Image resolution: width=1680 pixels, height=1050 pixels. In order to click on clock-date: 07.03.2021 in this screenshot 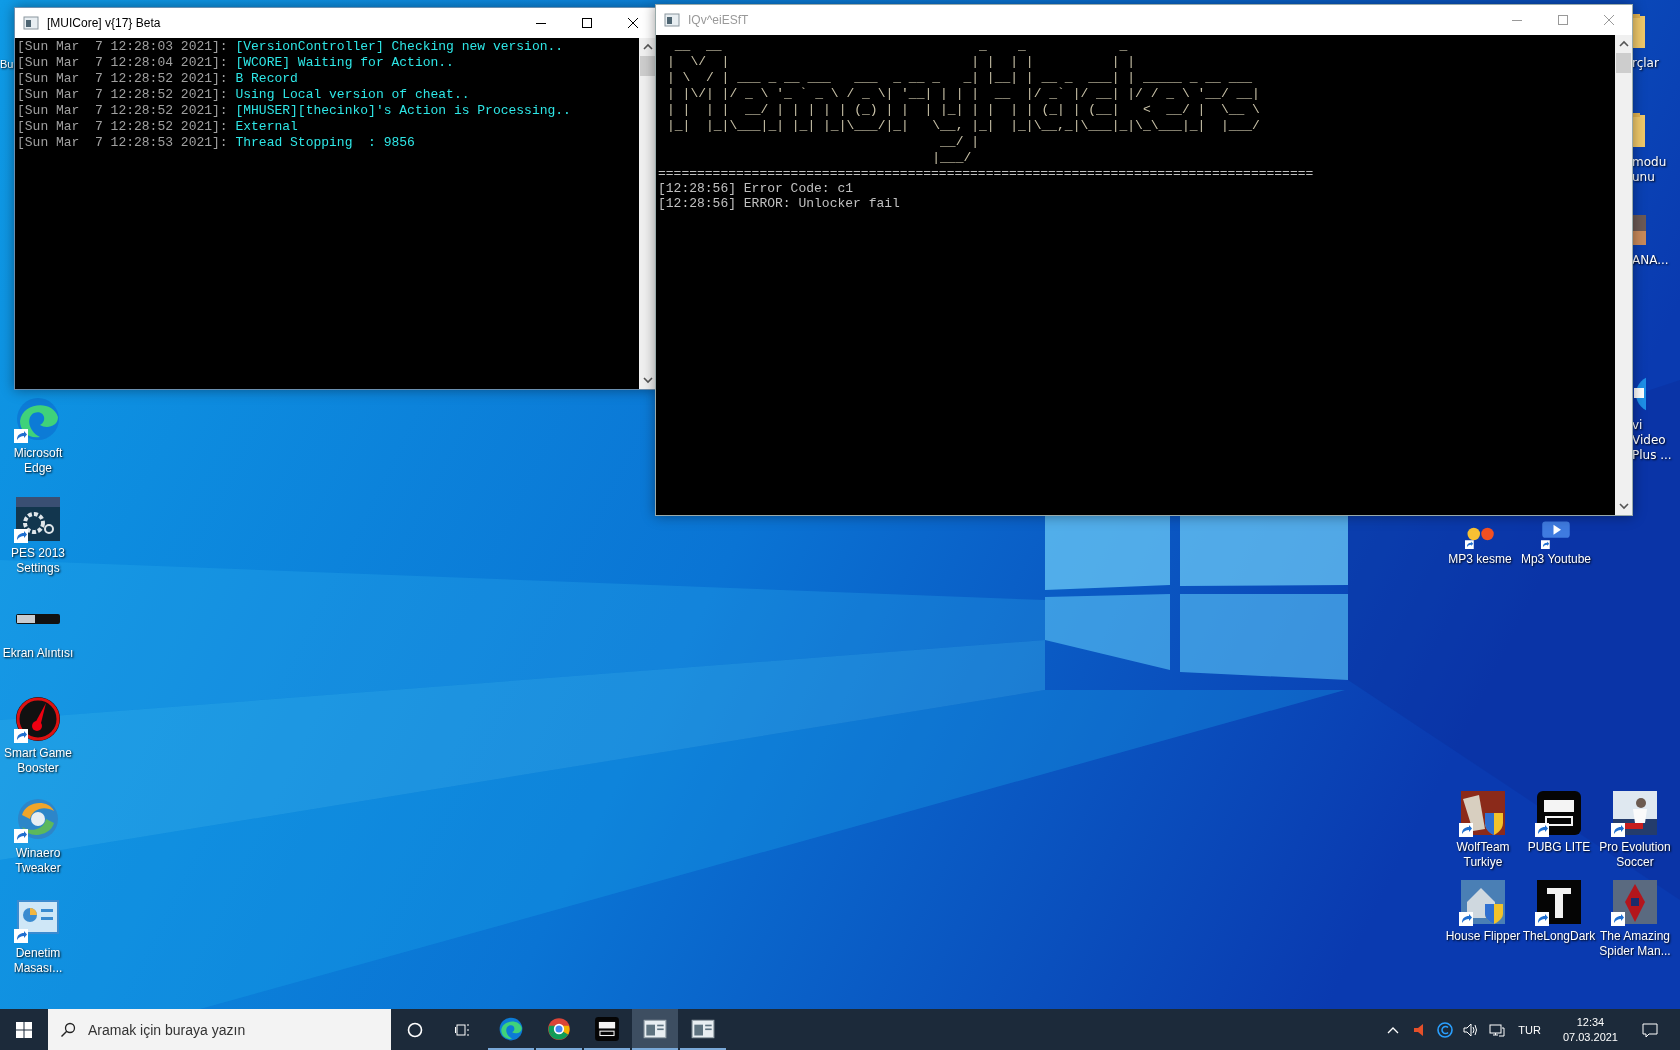, I will do `click(1590, 1037)`.